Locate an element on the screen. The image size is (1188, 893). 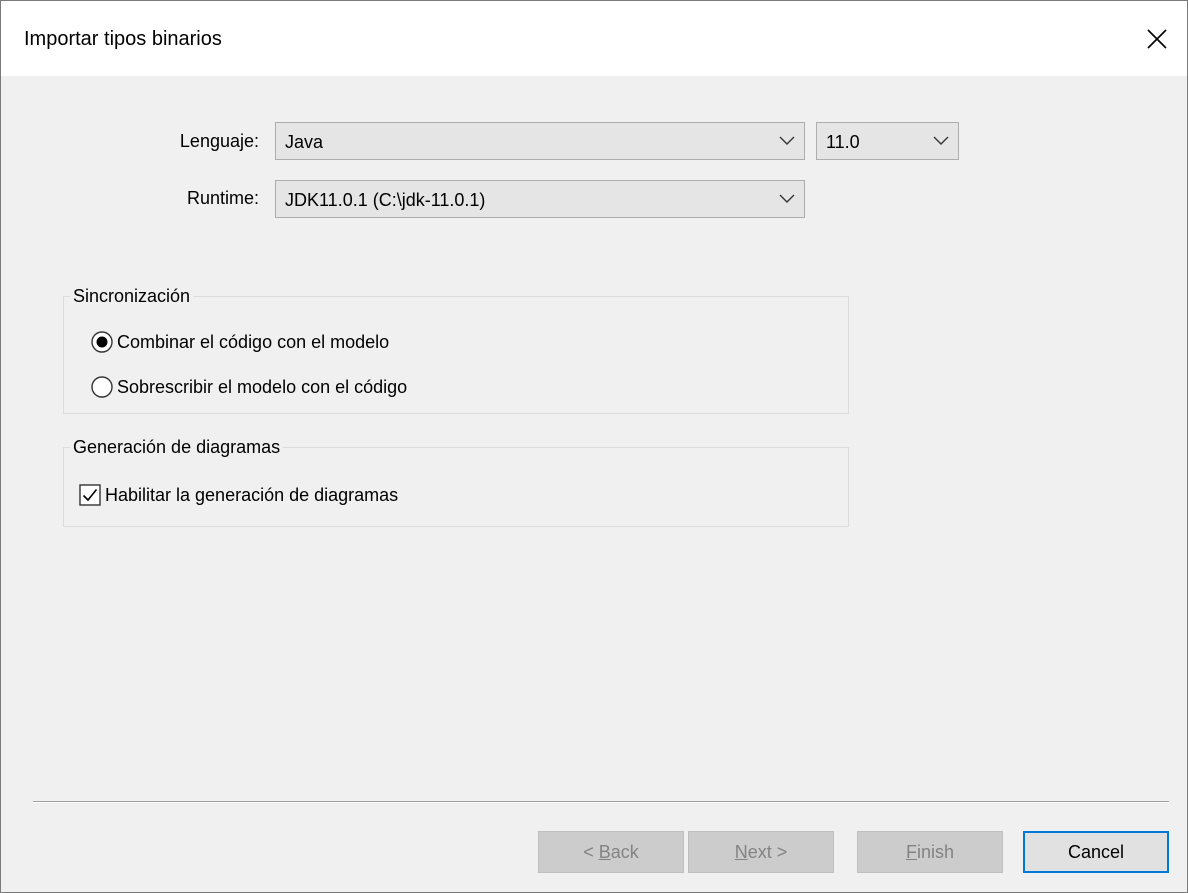
radio-merge: Combinar el código con el modelo is located at coordinates (239, 342).